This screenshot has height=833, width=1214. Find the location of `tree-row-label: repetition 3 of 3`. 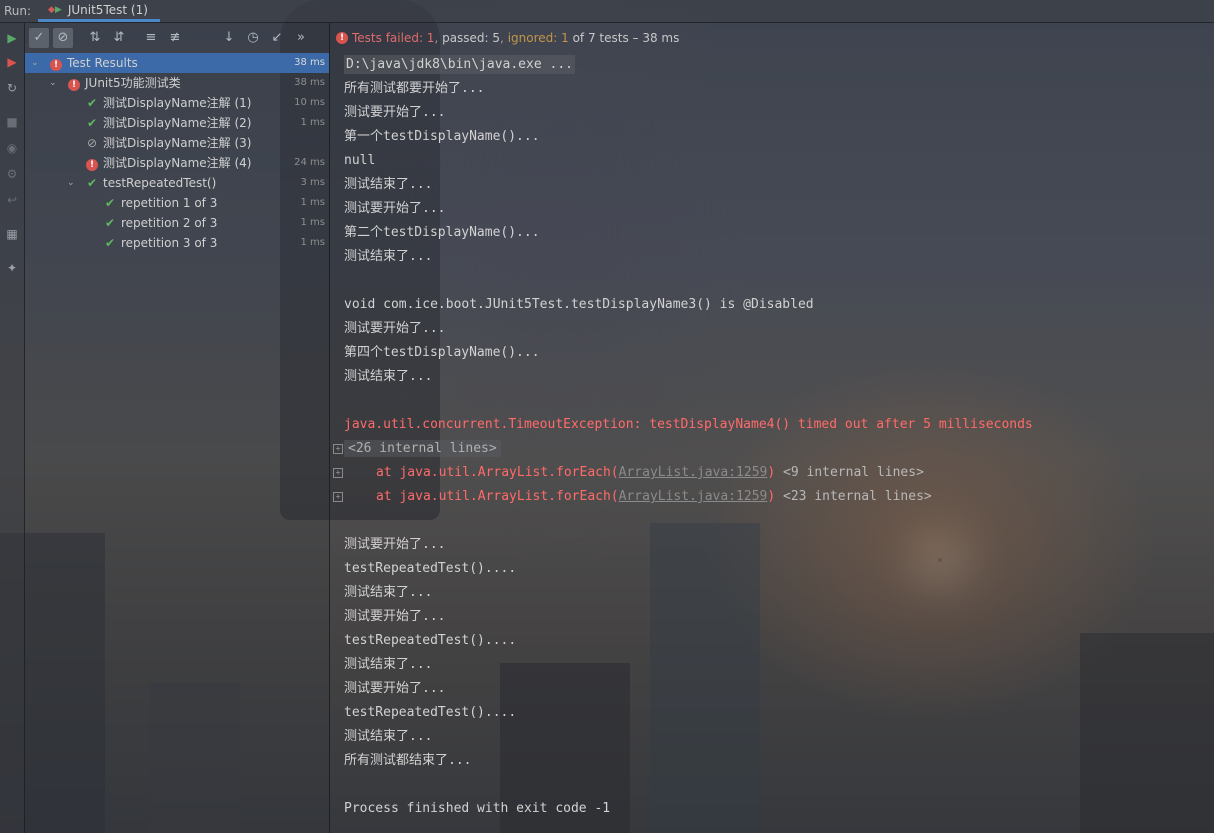

tree-row-label: repetition 3 of 3 is located at coordinates (169, 243).